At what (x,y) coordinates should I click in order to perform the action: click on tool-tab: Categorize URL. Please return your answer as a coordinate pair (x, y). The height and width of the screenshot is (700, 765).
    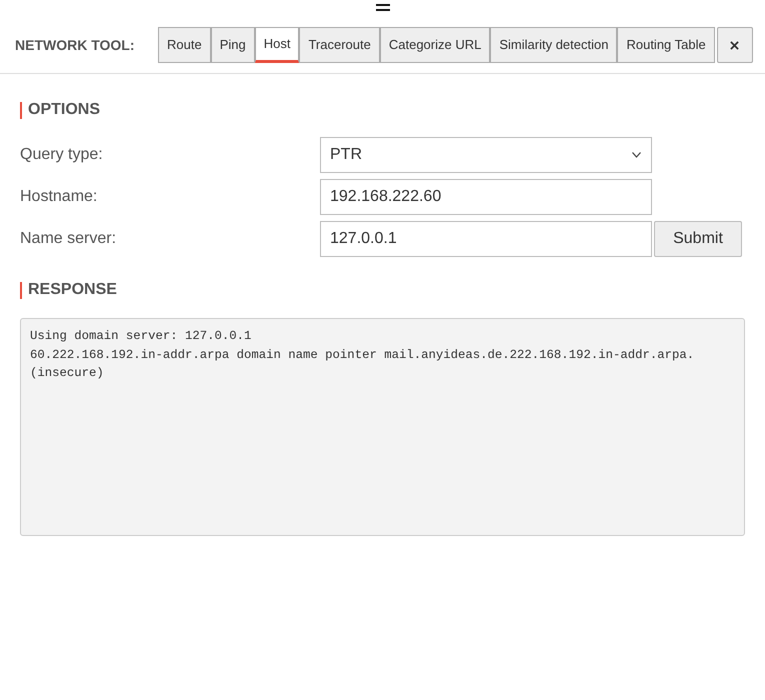
    Looking at the image, I should click on (435, 45).